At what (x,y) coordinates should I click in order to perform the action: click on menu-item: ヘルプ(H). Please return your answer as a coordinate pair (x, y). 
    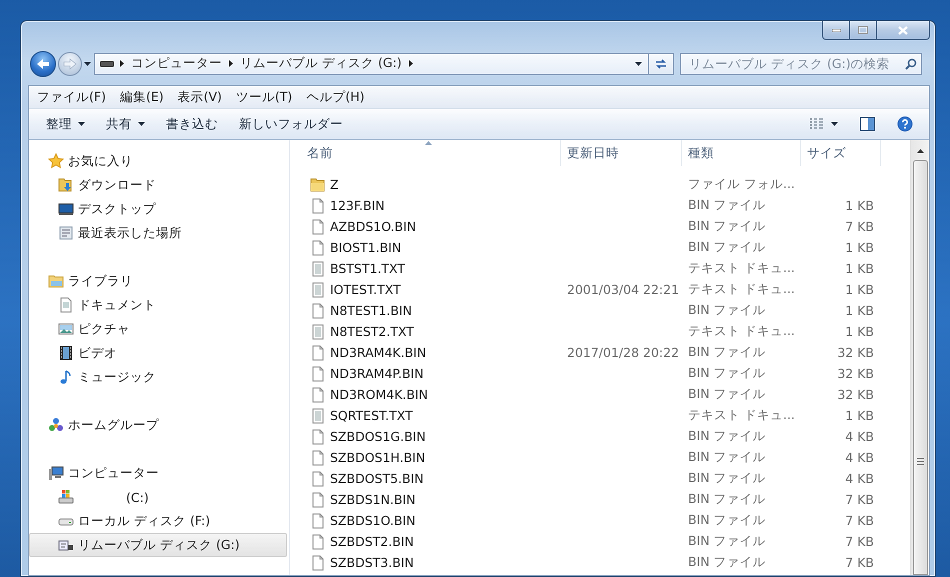
    Looking at the image, I should click on (335, 97).